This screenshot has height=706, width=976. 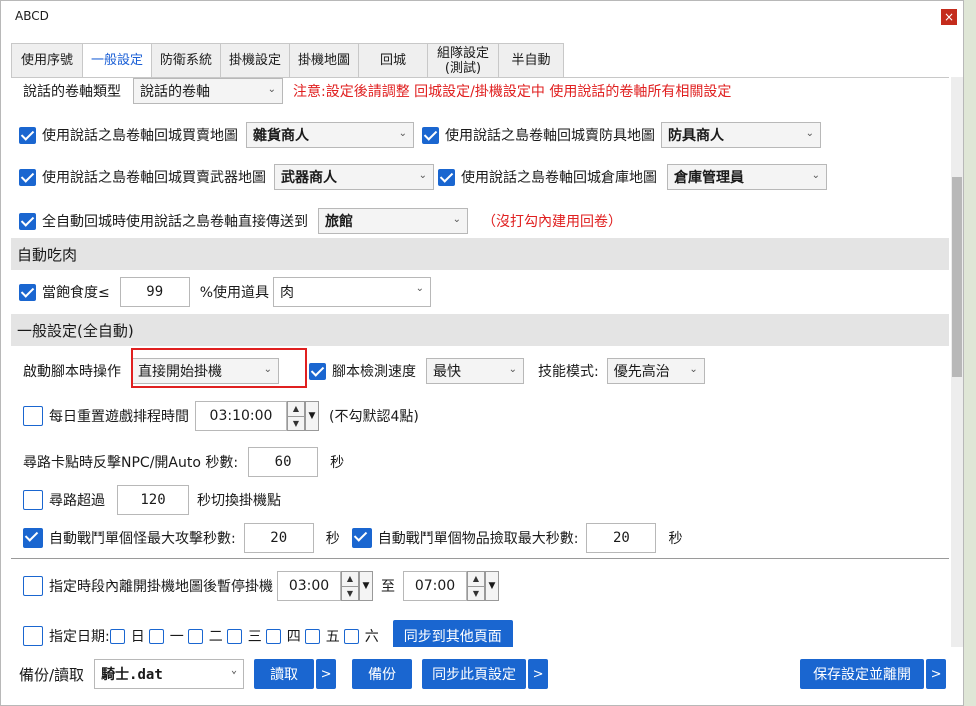 I want to click on skill-mode-select: 優先高治 ⌄, so click(x=655, y=371).